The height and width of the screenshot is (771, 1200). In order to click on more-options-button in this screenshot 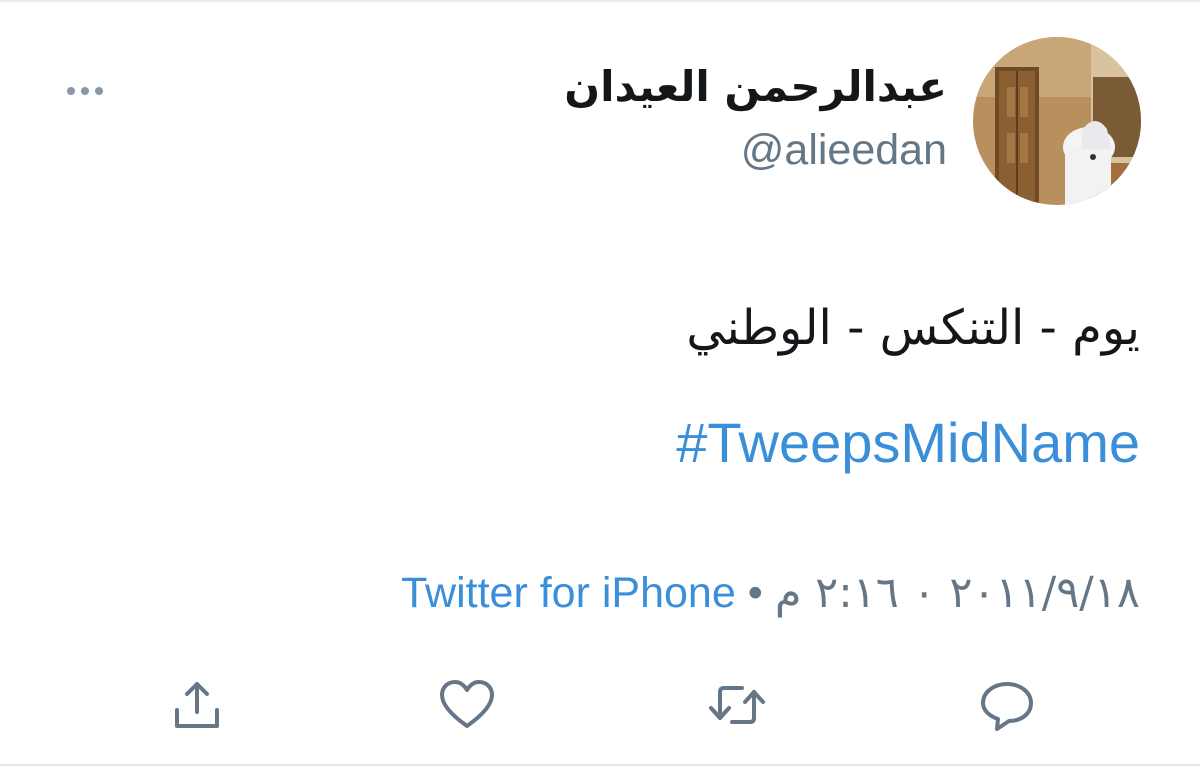, I will do `click(85, 91)`.